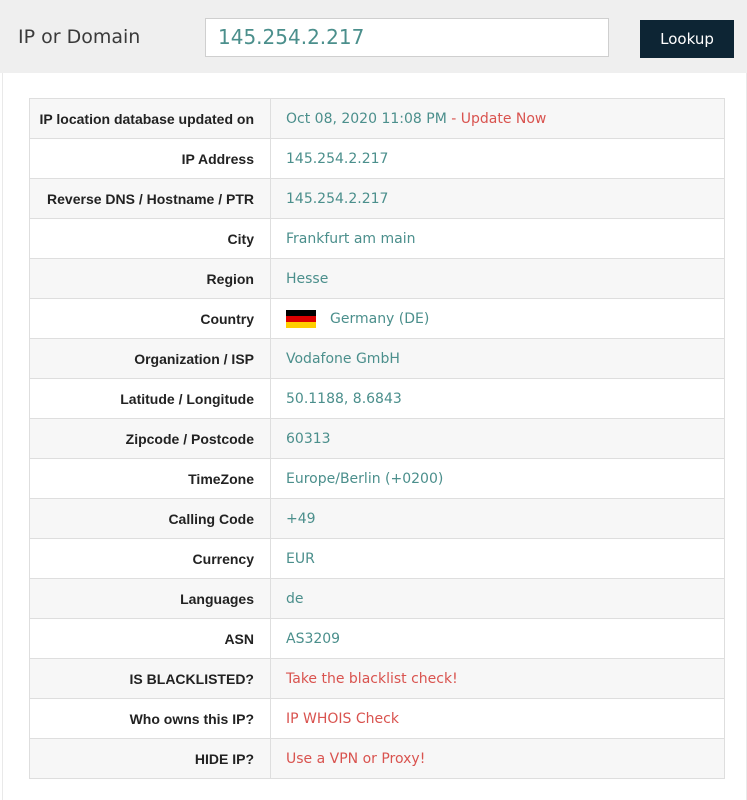 Image resolution: width=747 pixels, height=800 pixels. I want to click on table-row: Zipcode / Postcode 60313, so click(377, 438).